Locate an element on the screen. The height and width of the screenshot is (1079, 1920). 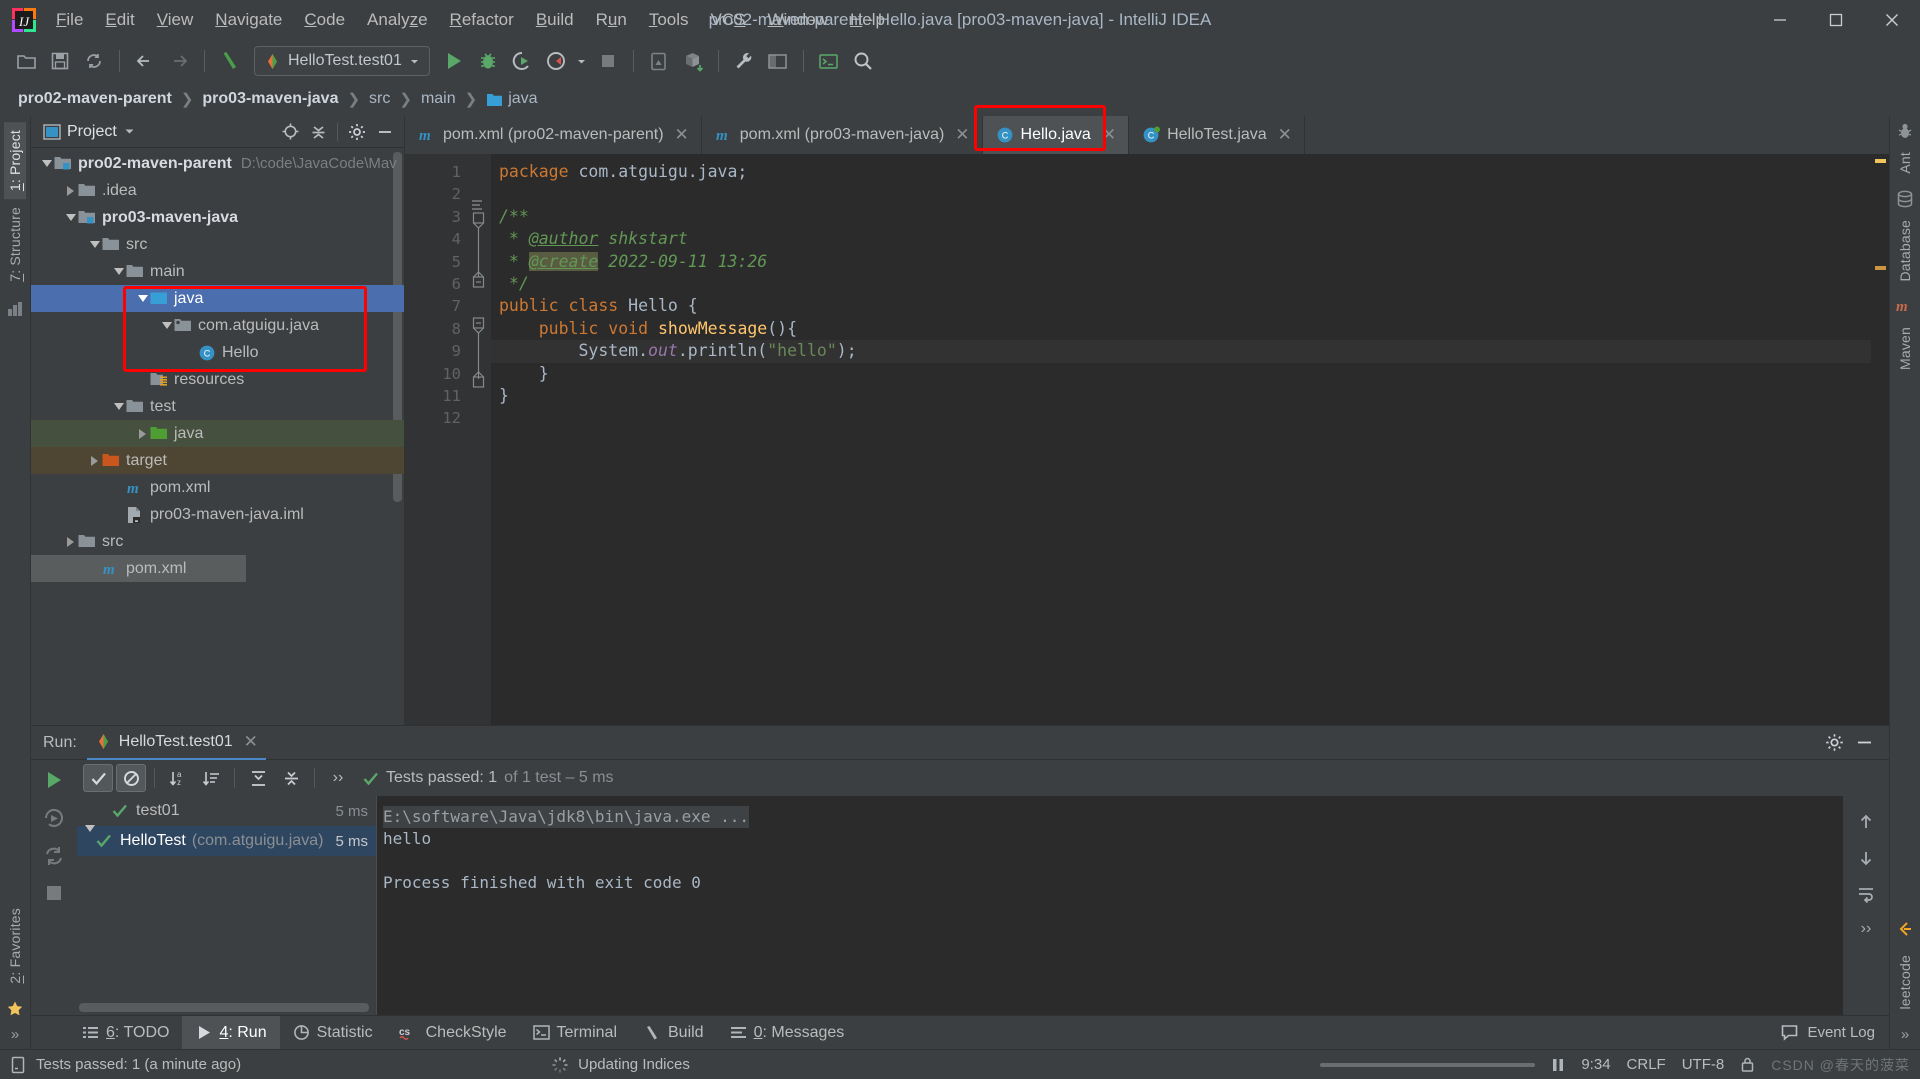
maven-icon: m is located at coordinates (1905, 306).